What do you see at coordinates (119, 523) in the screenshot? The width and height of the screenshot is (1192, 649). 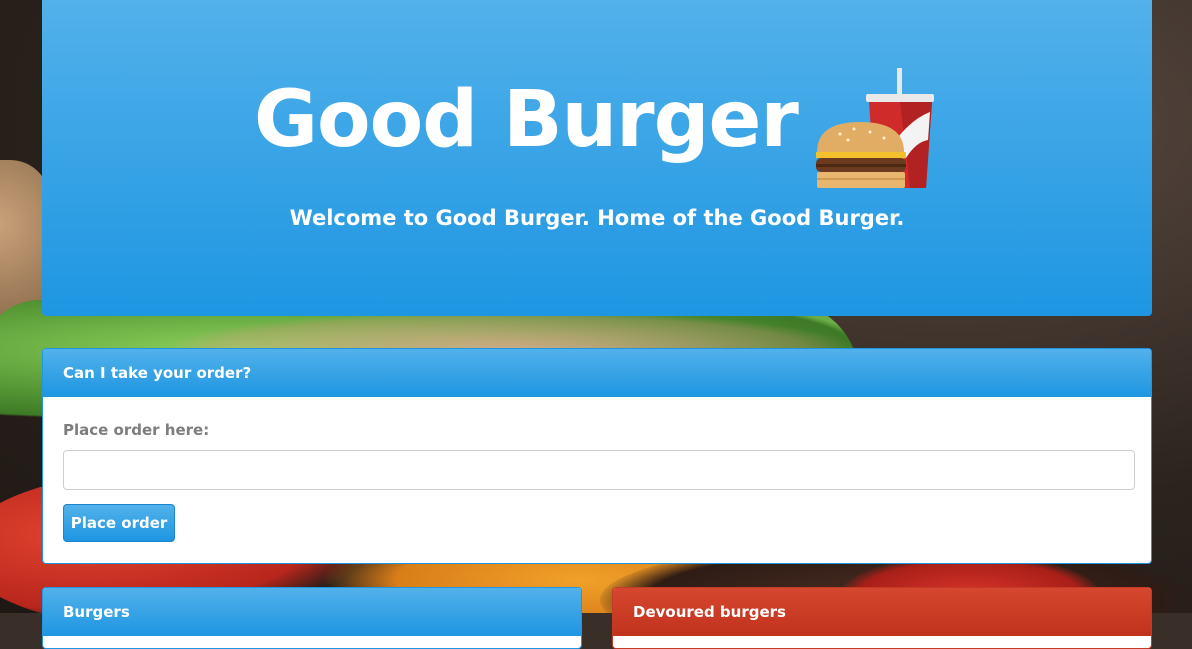 I see `place-order-button: Place order` at bounding box center [119, 523].